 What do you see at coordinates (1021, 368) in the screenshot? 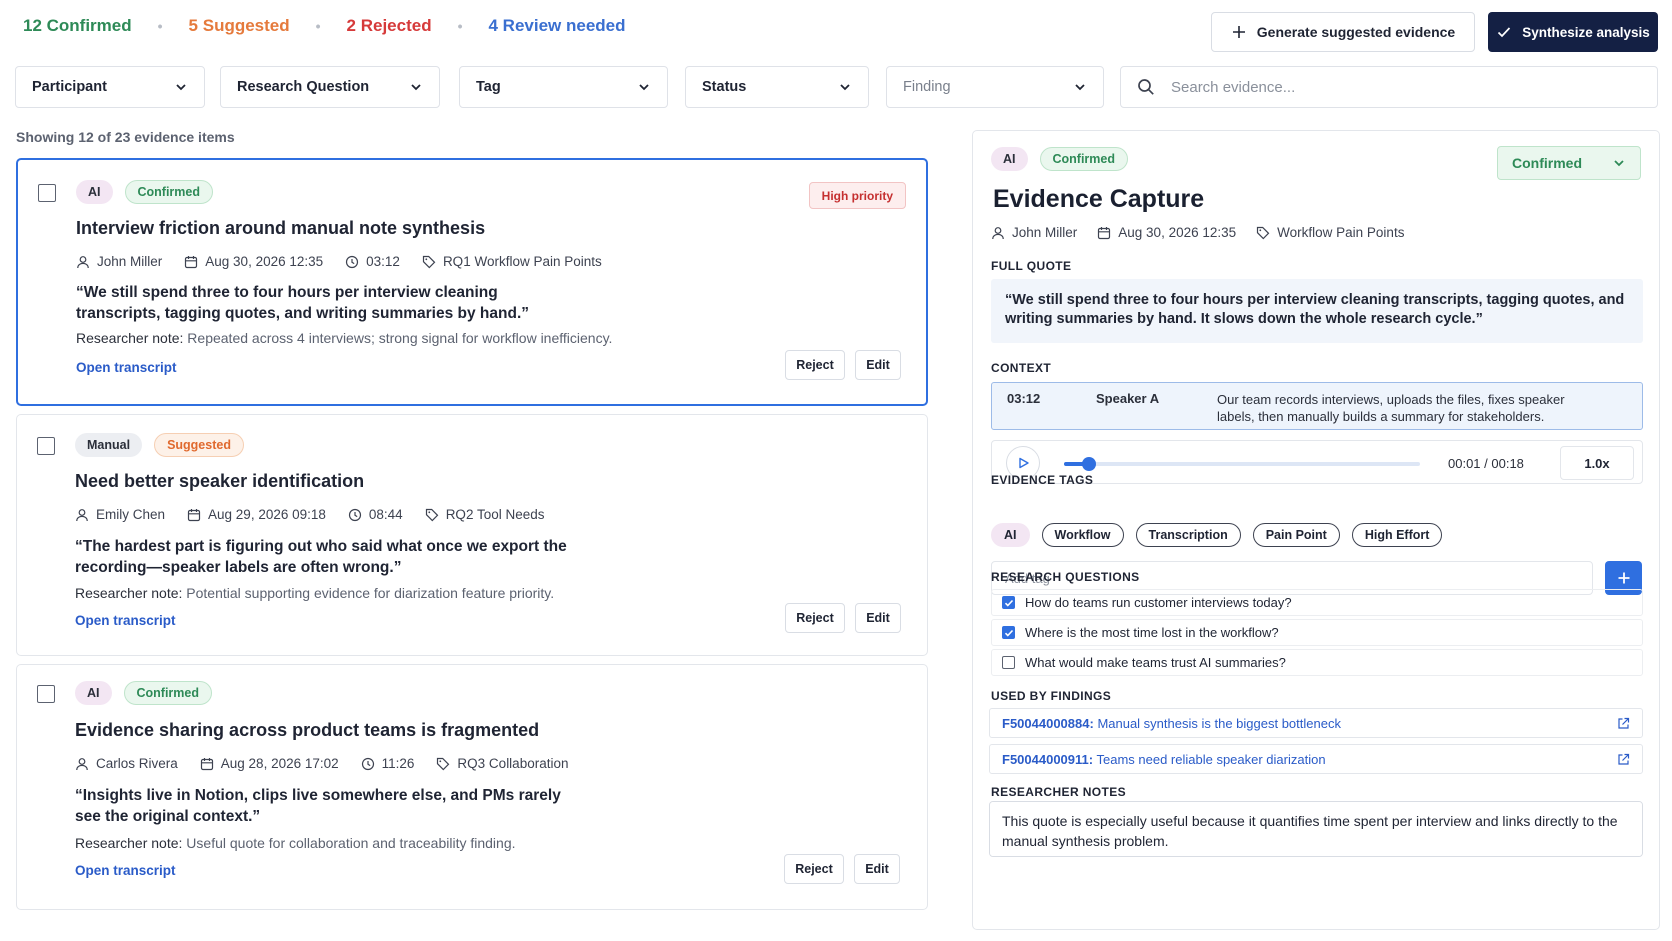
I see `context-heading: CONTEXT` at bounding box center [1021, 368].